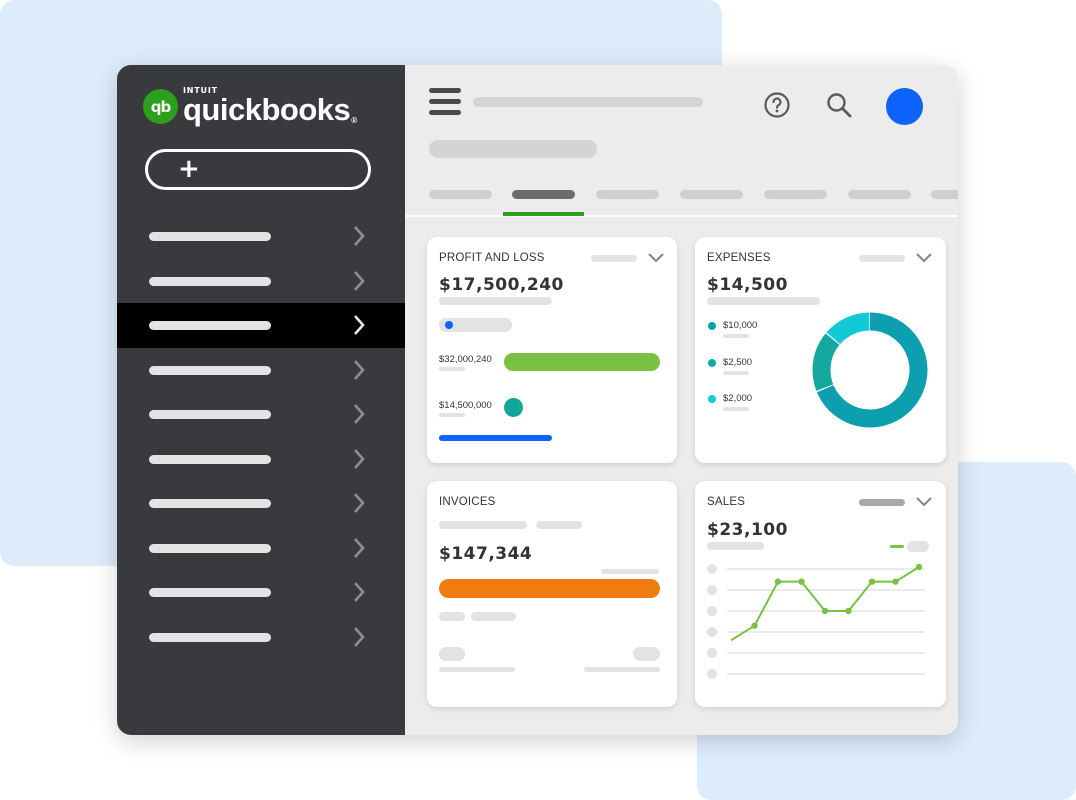  Describe the element at coordinates (588, 102) in the screenshot. I see `page-subtitle-placeholder` at that location.